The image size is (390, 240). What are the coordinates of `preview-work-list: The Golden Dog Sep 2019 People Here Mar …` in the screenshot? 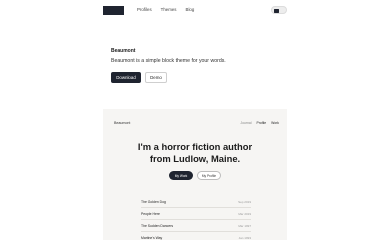 It's located at (196, 218).